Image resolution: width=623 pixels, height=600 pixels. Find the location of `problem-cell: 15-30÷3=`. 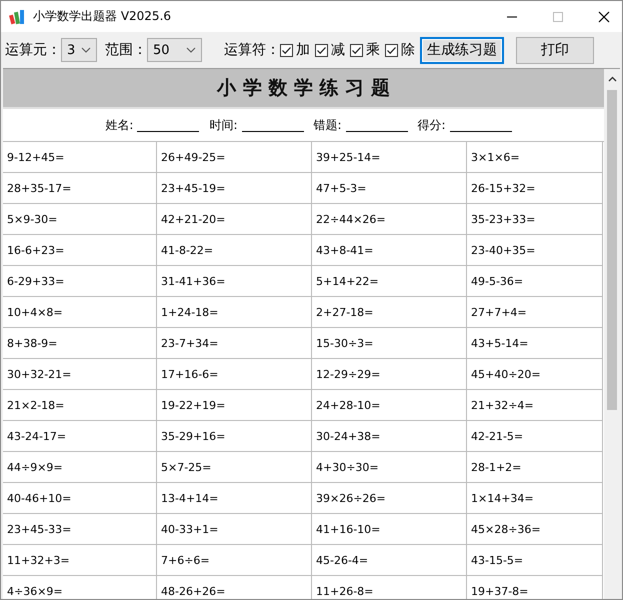

problem-cell: 15-30÷3= is located at coordinates (389, 343).